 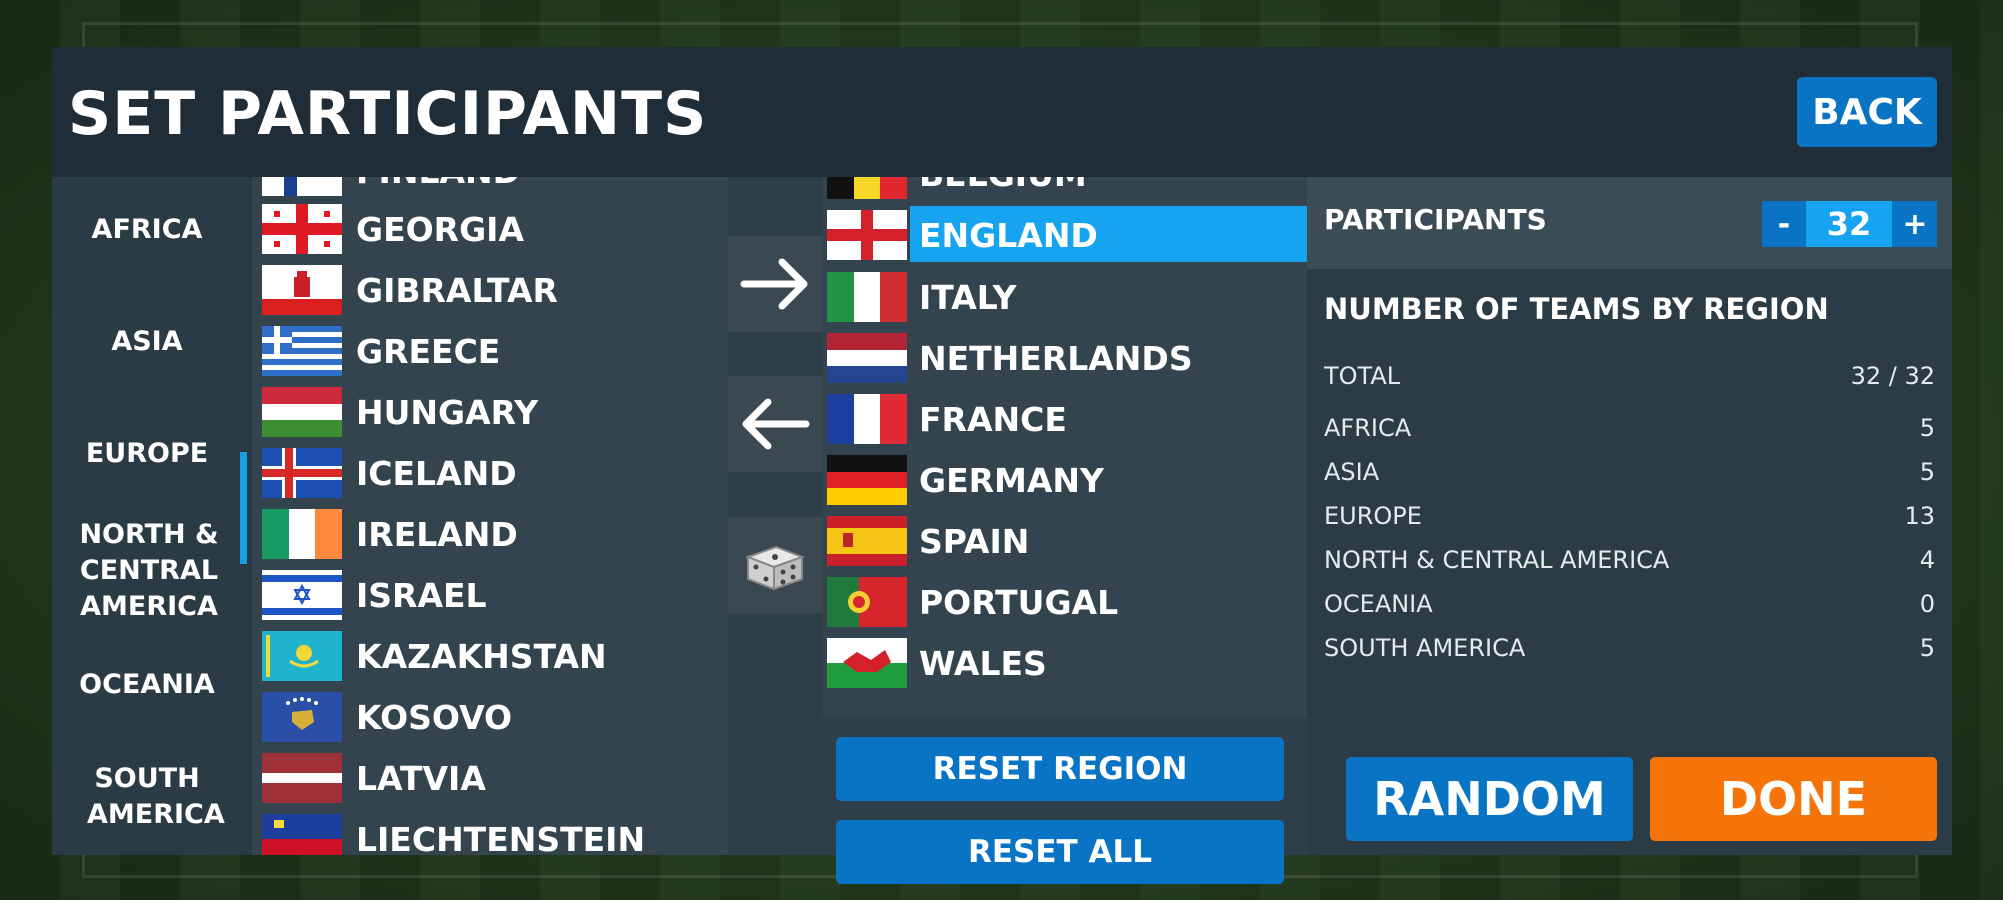 What do you see at coordinates (1576, 309) in the screenshot?
I see `teams-by-region-title: NUMBER OF TEAMS BY REGION` at bounding box center [1576, 309].